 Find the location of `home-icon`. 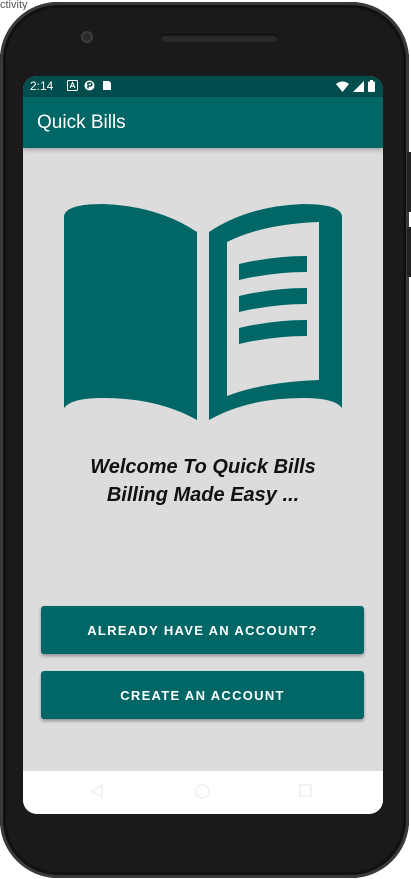

home-icon is located at coordinates (202, 791).